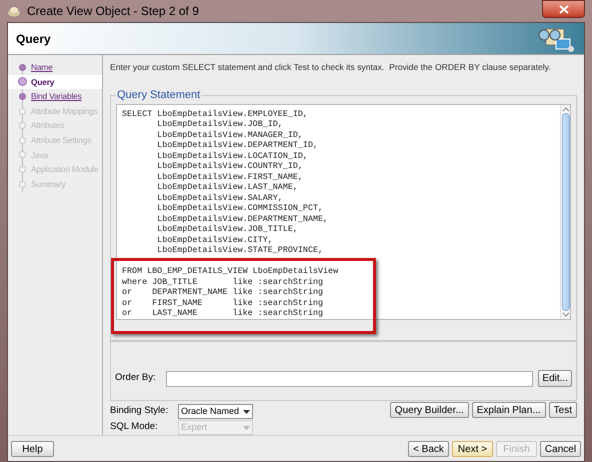 The height and width of the screenshot is (462, 592). What do you see at coordinates (350, 378) in the screenshot?
I see `order-by-field` at bounding box center [350, 378].